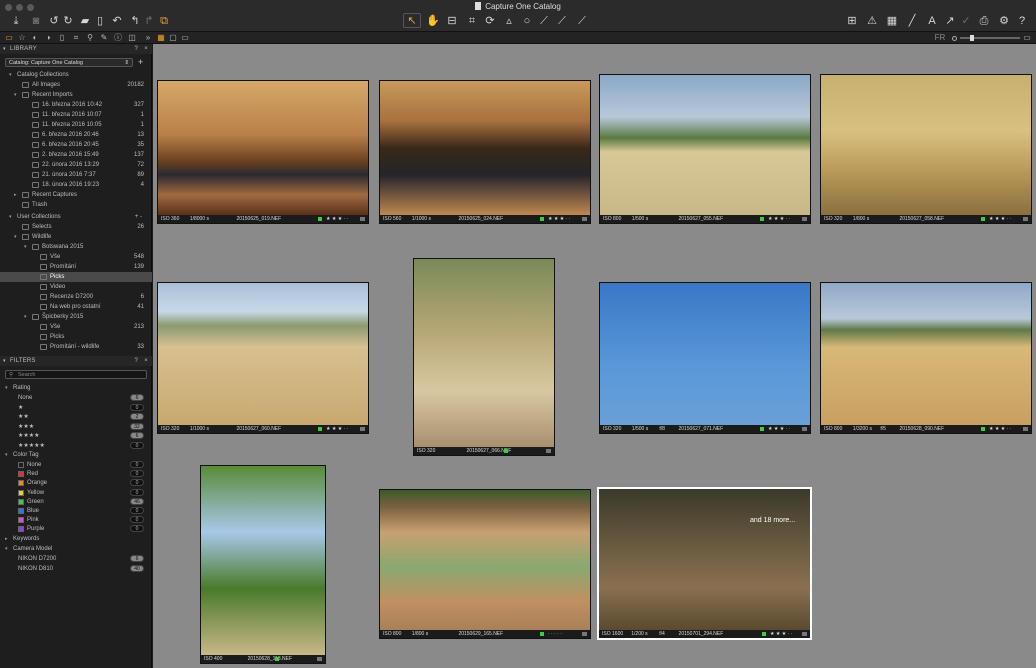 The width and height of the screenshot is (1036, 668). Describe the element at coordinates (582, 21) in the screenshot. I see `eraser-tool-icon: ⟋` at that location.